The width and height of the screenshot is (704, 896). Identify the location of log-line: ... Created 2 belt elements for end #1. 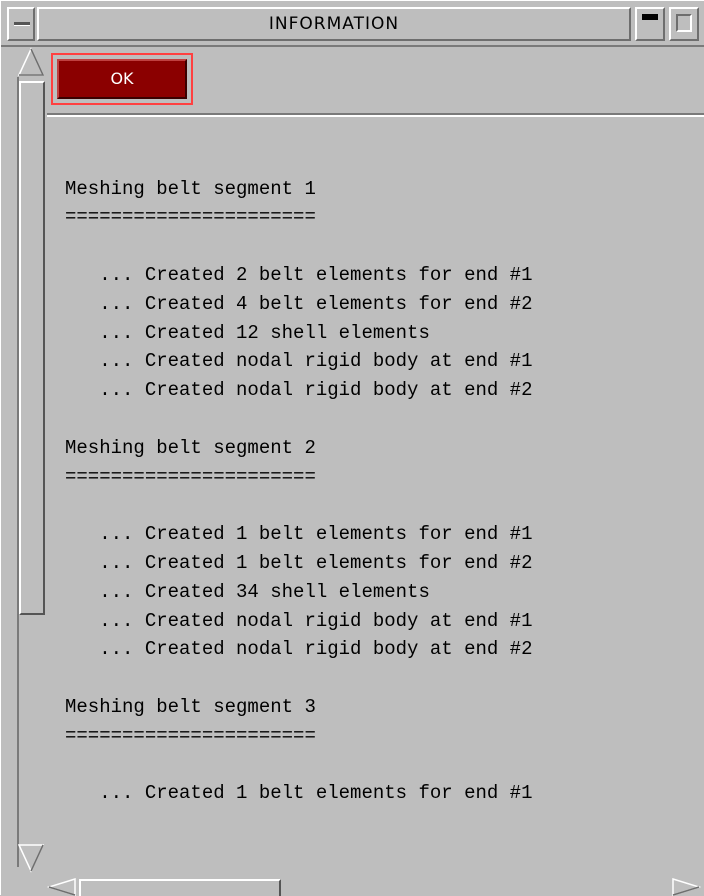
(299, 274).